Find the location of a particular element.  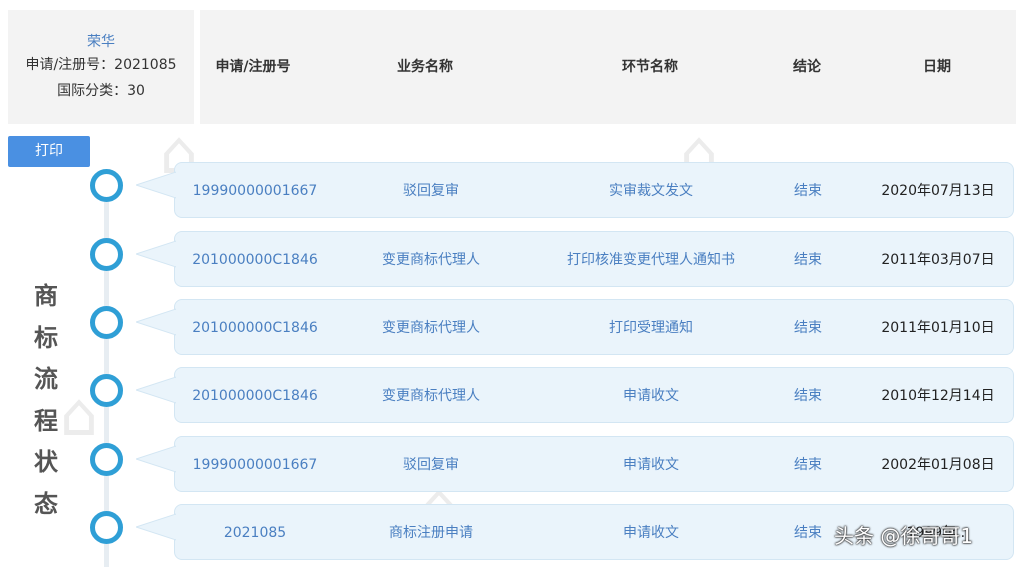

side-title-char: 态 is located at coordinates (46, 503).